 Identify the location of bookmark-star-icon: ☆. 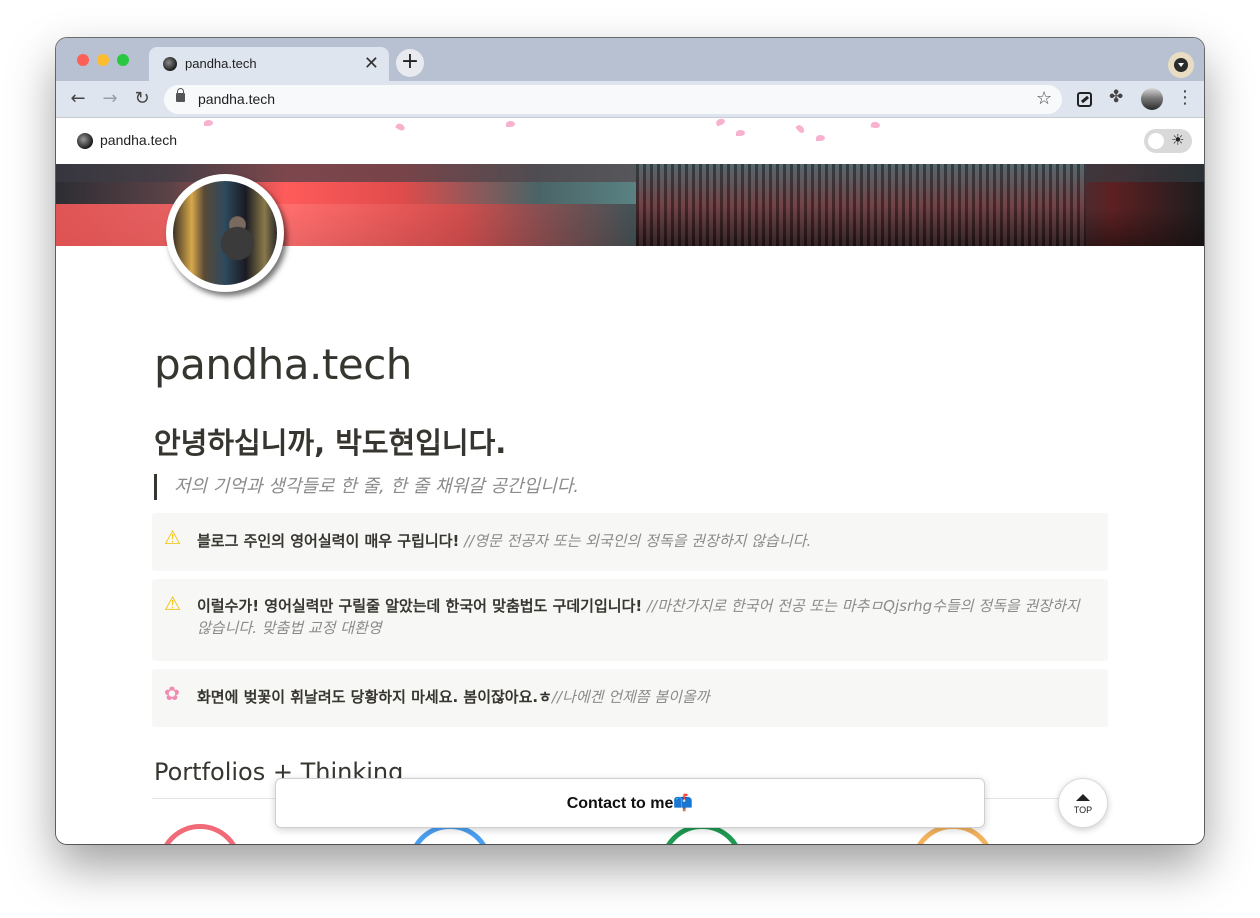
(1044, 98).